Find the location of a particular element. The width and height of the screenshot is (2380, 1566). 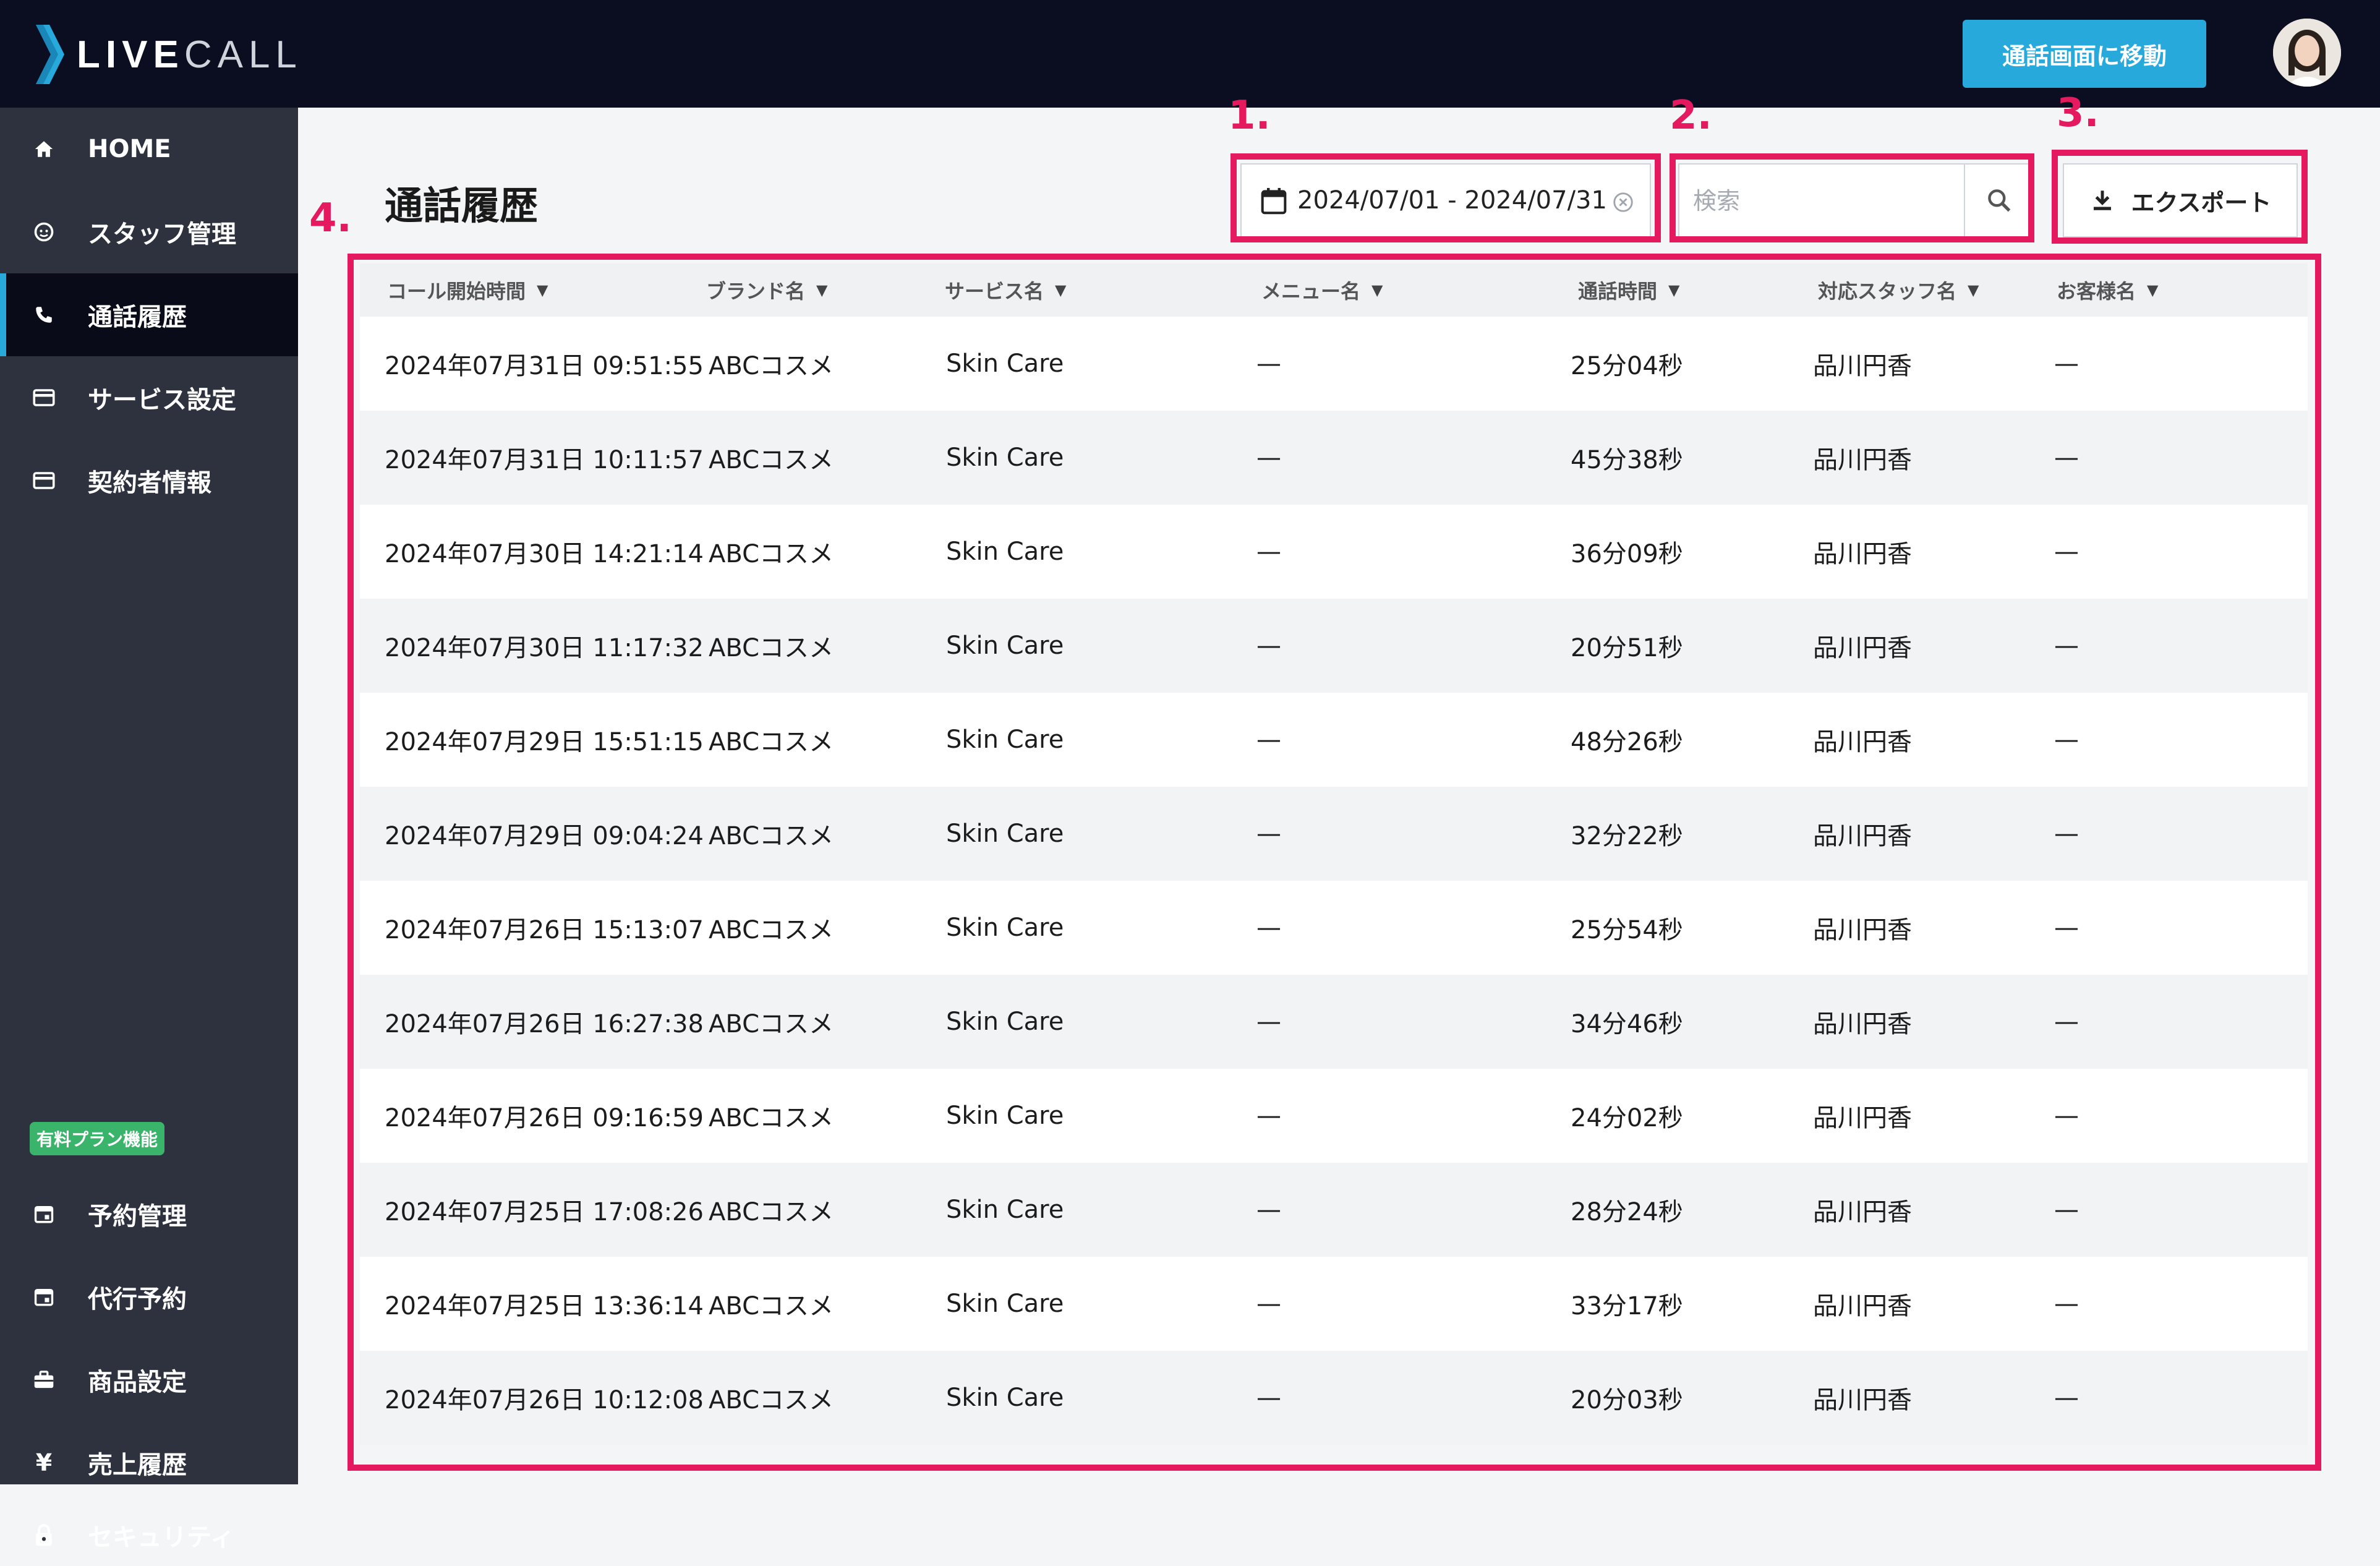

sidebar-item-label: 通話履歴 is located at coordinates (137, 317).